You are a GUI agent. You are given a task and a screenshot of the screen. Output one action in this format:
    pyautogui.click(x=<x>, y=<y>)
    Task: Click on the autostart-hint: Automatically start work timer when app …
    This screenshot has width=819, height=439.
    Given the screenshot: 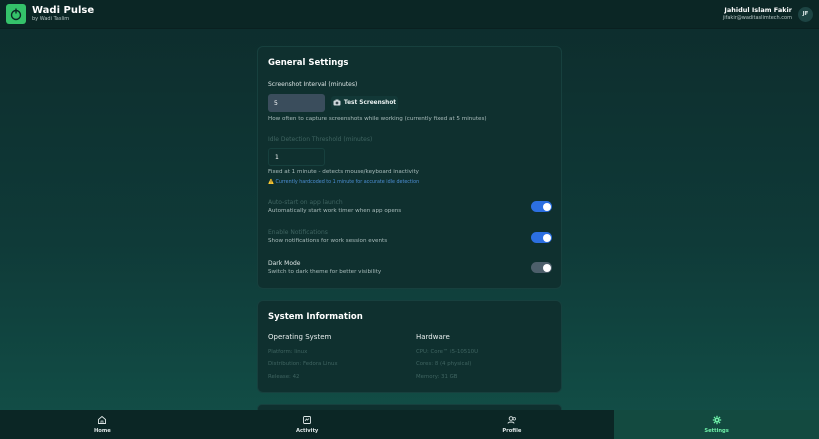 What is the action you would take?
    pyautogui.click(x=335, y=211)
    